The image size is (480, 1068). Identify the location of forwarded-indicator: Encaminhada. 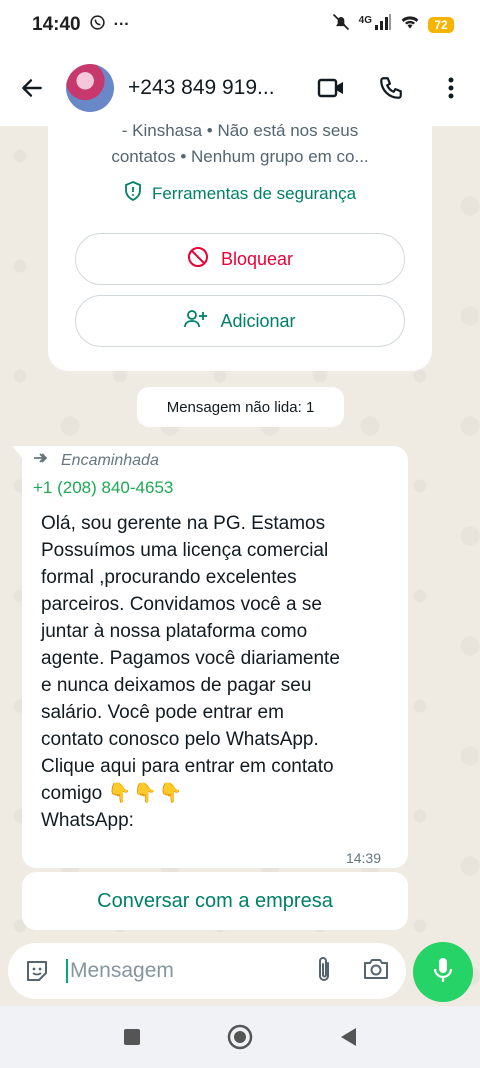
(96, 460).